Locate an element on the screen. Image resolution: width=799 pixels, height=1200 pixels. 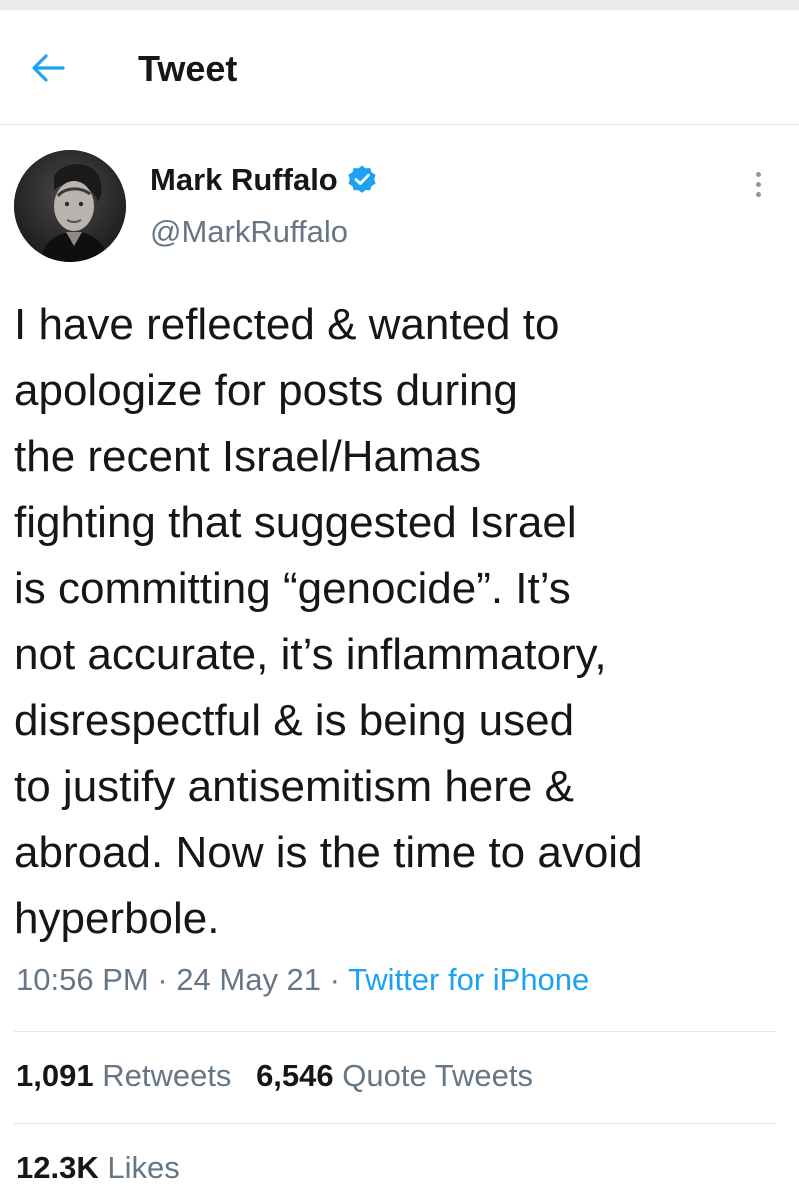
quote-tweets-count: 6,546 is located at coordinates (295, 1075).